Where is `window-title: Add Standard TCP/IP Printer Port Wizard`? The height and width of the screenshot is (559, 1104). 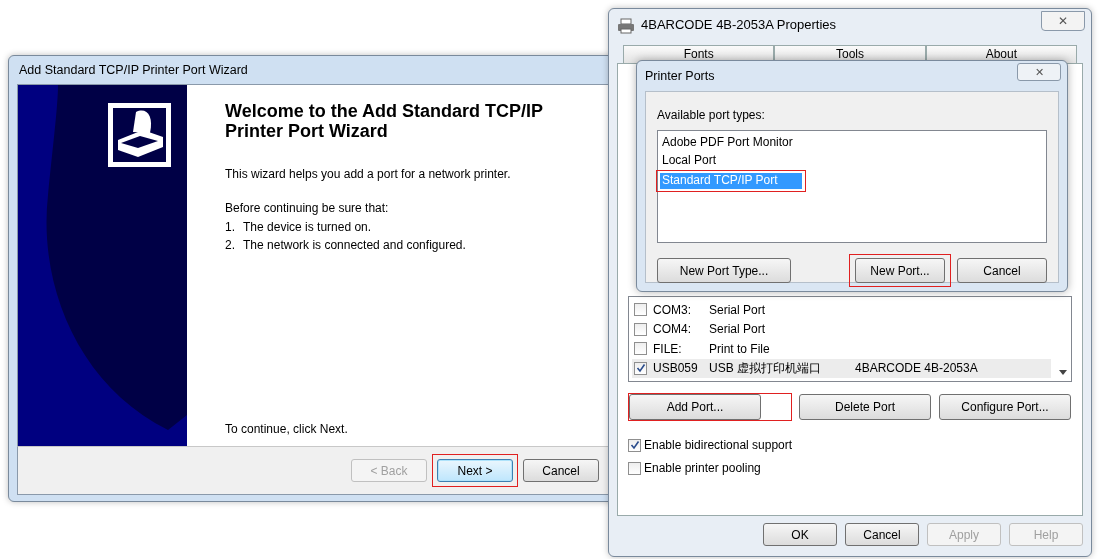 window-title: Add Standard TCP/IP Printer Port Wizard is located at coordinates (133, 70).